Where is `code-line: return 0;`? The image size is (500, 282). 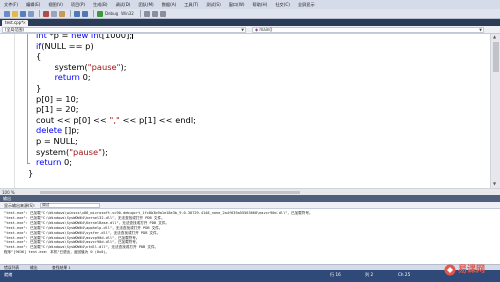
code-line: return 0; is located at coordinates (54, 162).